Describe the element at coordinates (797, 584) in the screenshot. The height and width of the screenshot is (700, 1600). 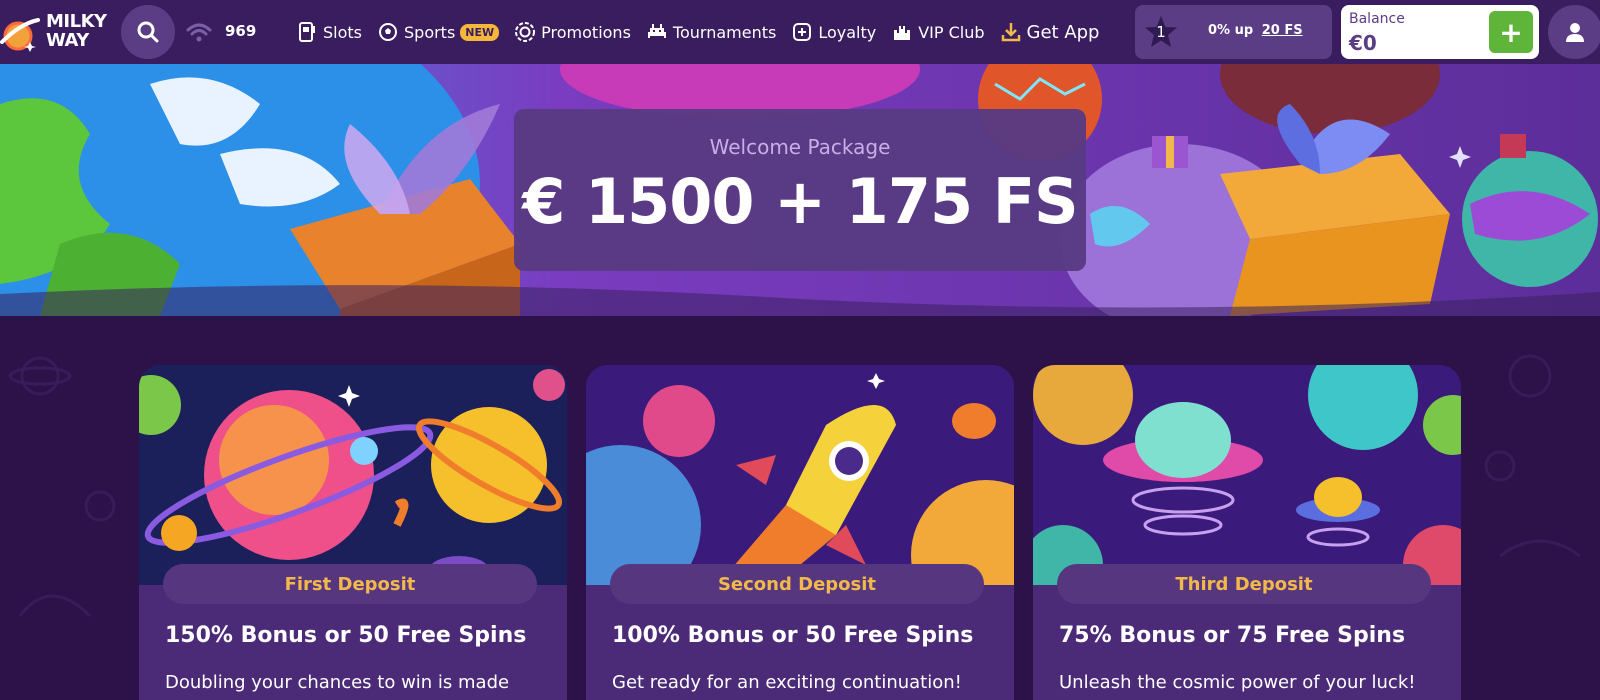
I see `deposit-tag: Second Deposit` at that location.